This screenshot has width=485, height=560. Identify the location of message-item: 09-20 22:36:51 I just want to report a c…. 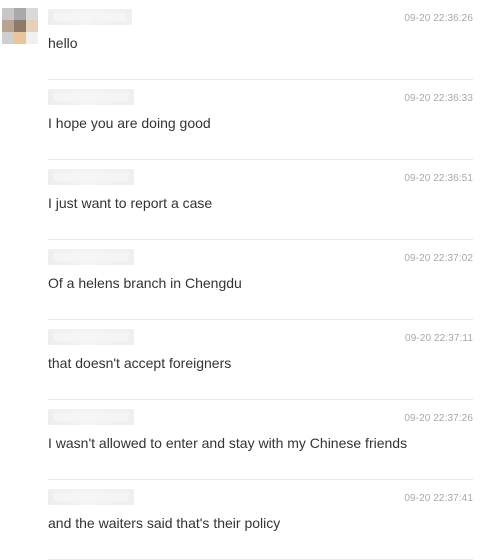
(260, 200).